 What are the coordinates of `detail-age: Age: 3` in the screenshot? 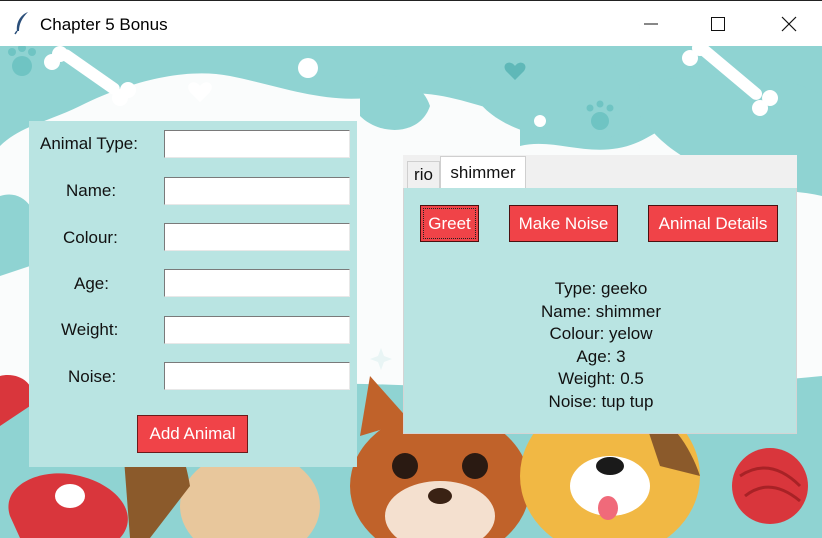 It's located at (601, 356).